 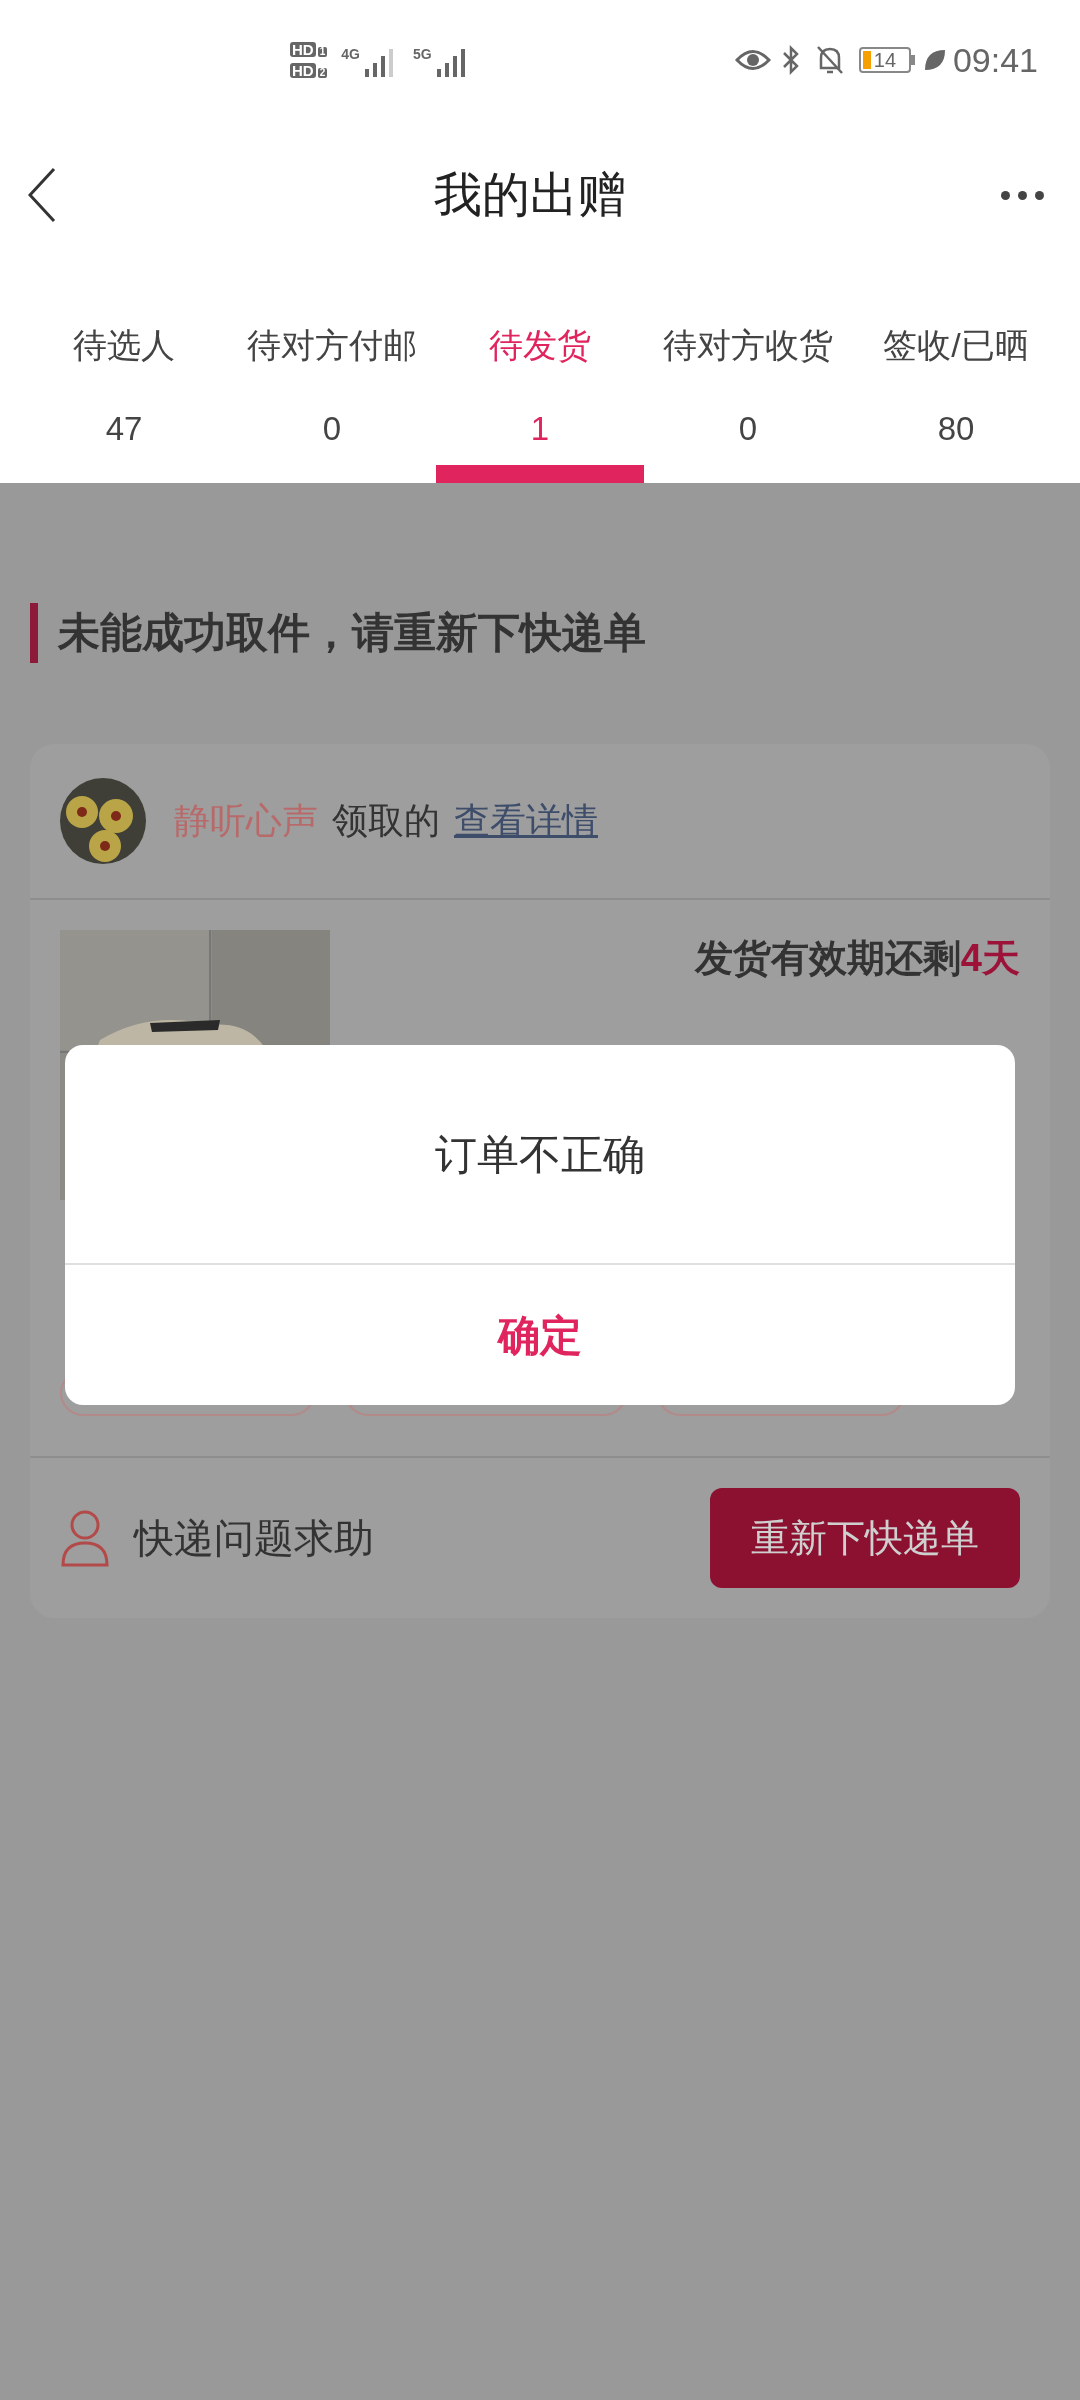 I want to click on network-label: 5G, so click(x=422, y=54).